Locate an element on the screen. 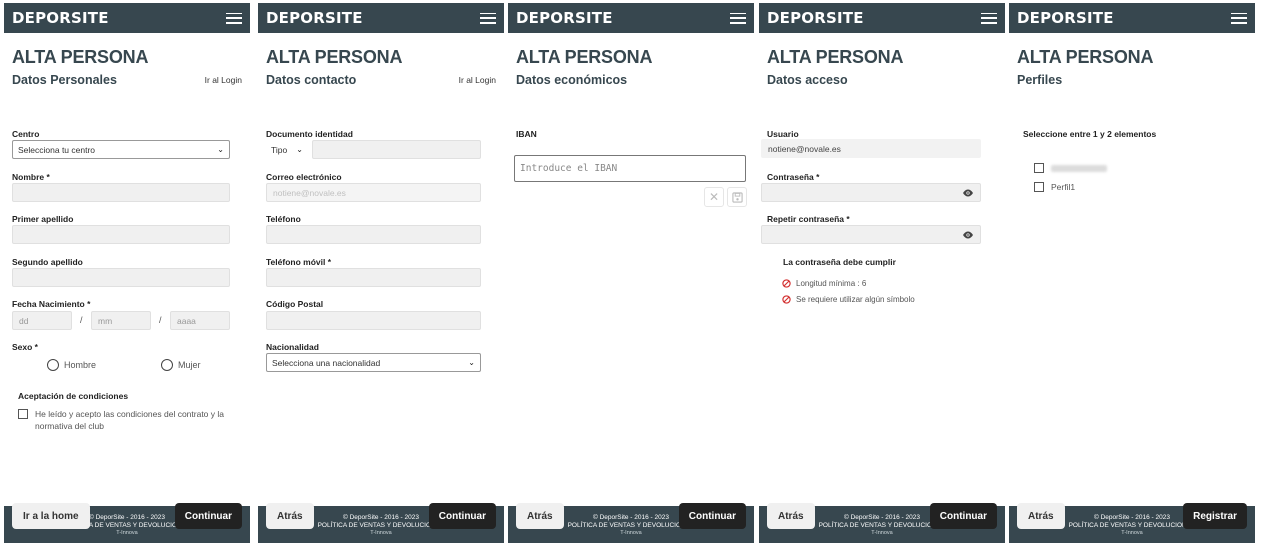  cp-input is located at coordinates (373, 320).